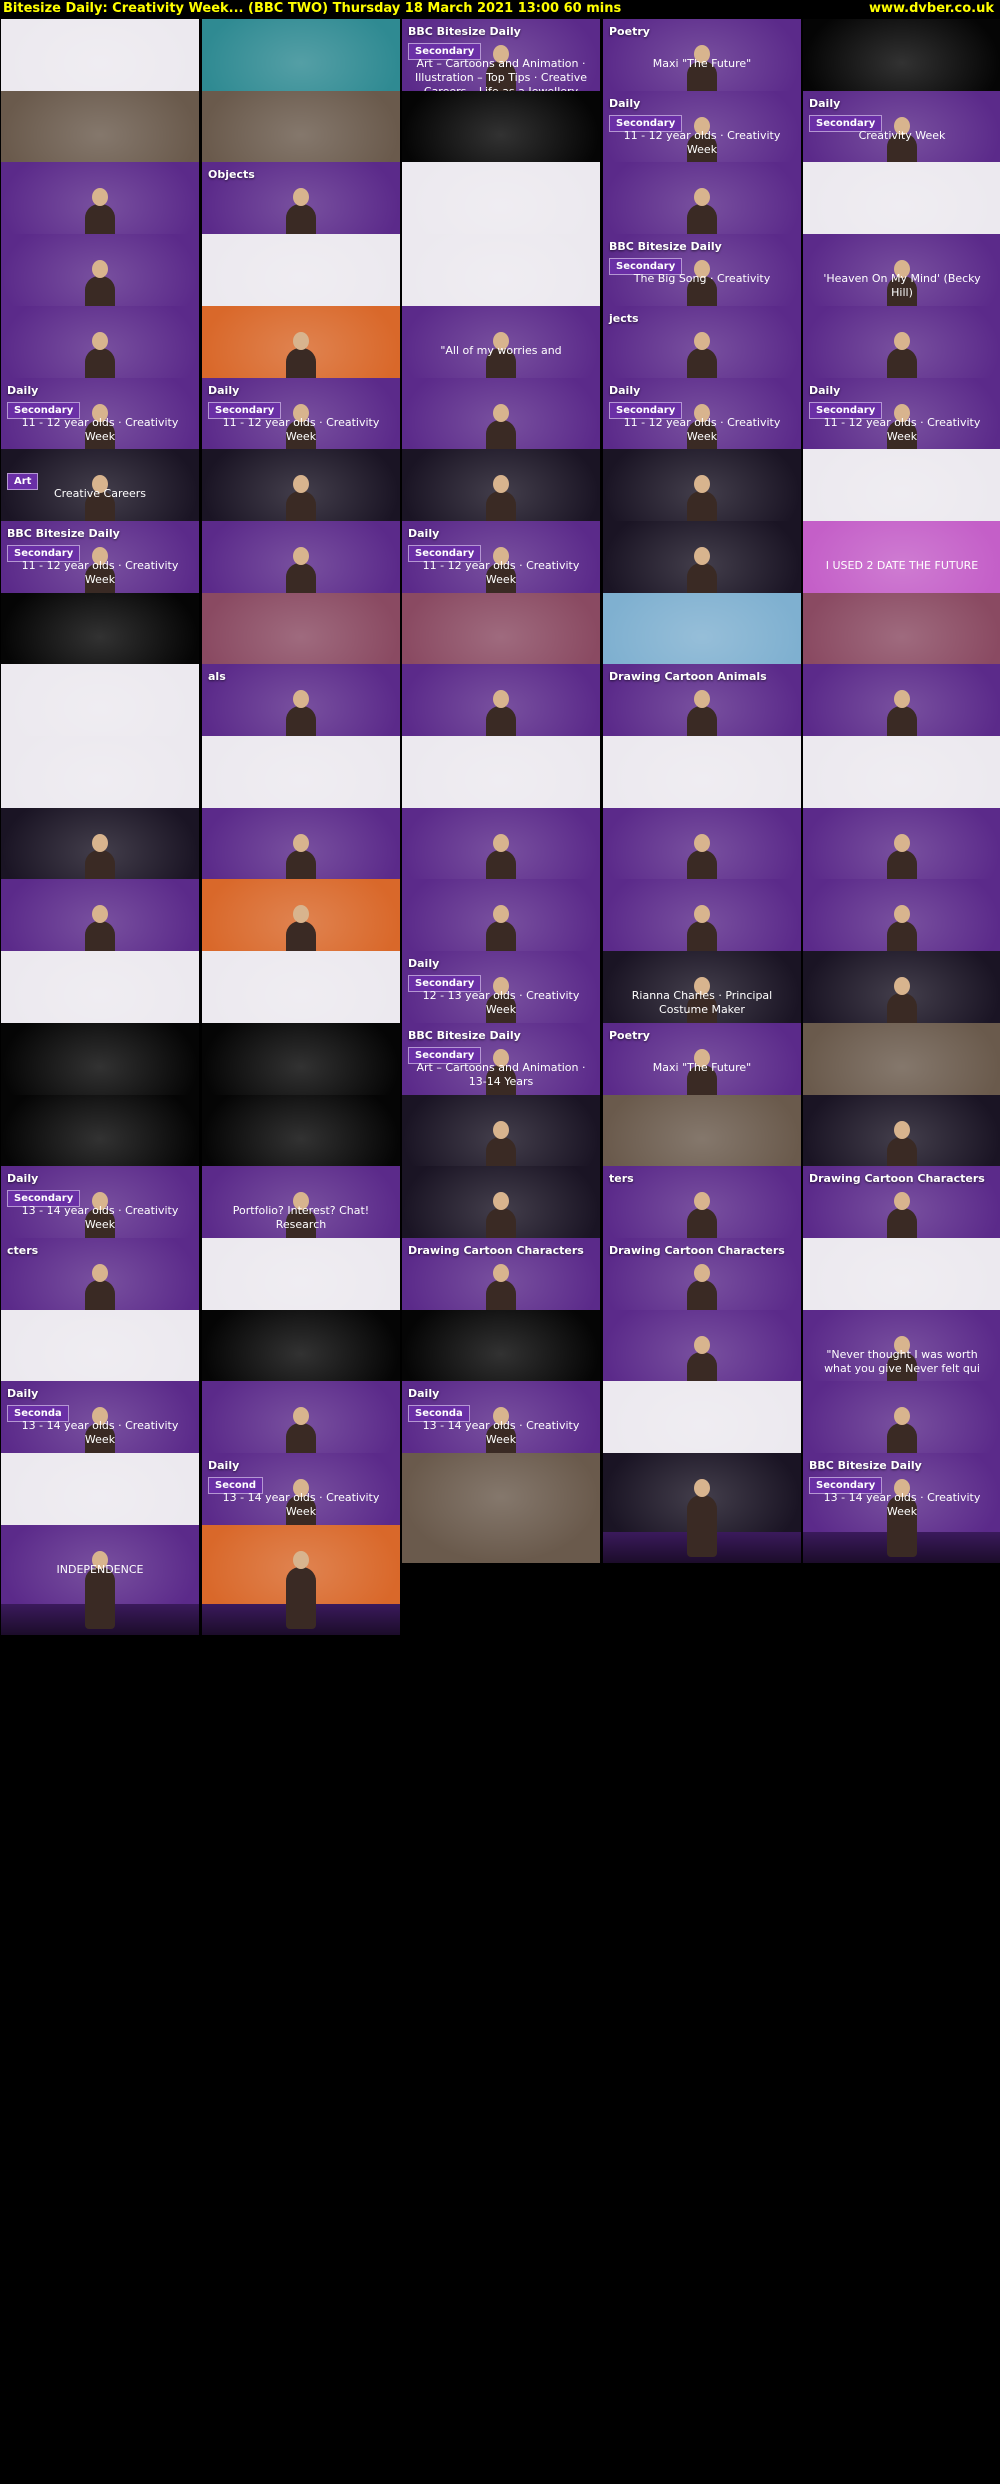 This screenshot has height=2484, width=1000. Describe the element at coordinates (688, 676) in the screenshot. I see `frame-caption: Drawing Cartoon Animals` at that location.